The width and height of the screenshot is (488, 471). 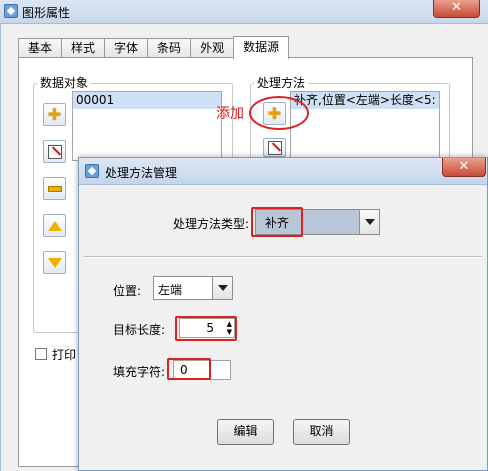 I want to click on add-data-object-button: ✚, so click(x=54, y=114).